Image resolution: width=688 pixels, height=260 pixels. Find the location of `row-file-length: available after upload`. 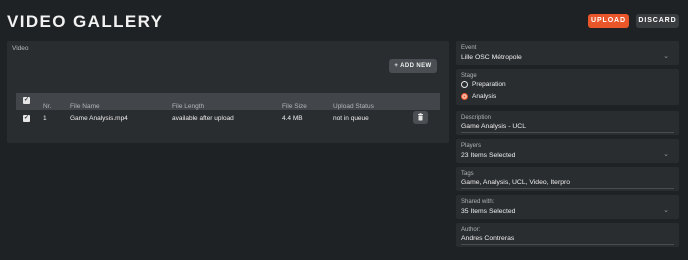

row-file-length: available after upload is located at coordinates (203, 118).